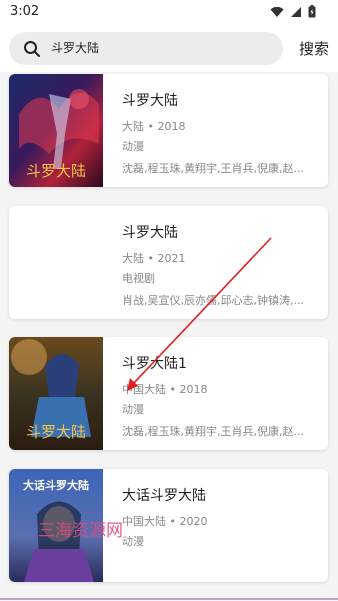  Describe the element at coordinates (169, 599) in the screenshot. I see `bottom-divider` at that location.